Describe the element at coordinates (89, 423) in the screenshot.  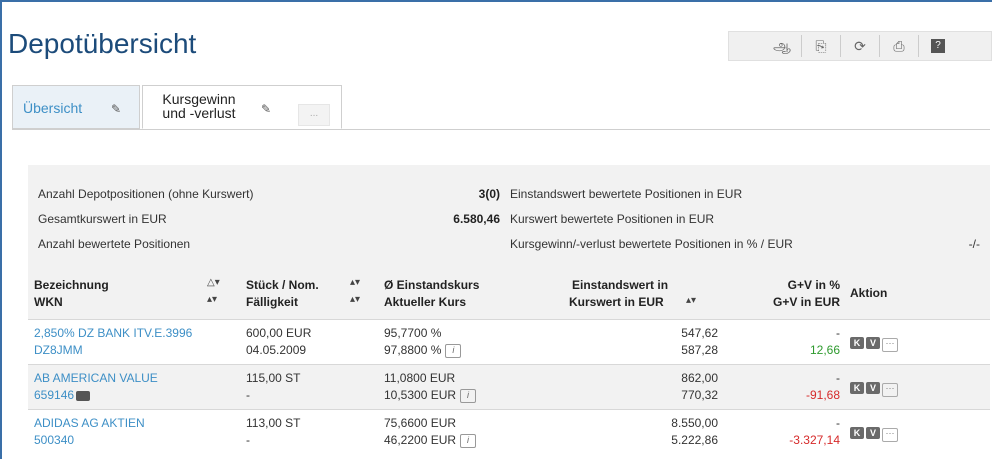
I see `security-name-link: ADIDAS AG AKTIEN` at that location.